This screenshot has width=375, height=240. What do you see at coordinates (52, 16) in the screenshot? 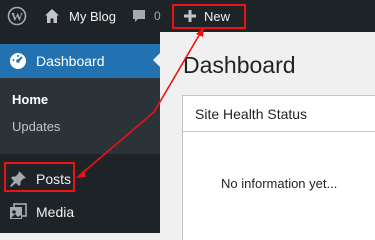
I see `home-icon` at bounding box center [52, 16].